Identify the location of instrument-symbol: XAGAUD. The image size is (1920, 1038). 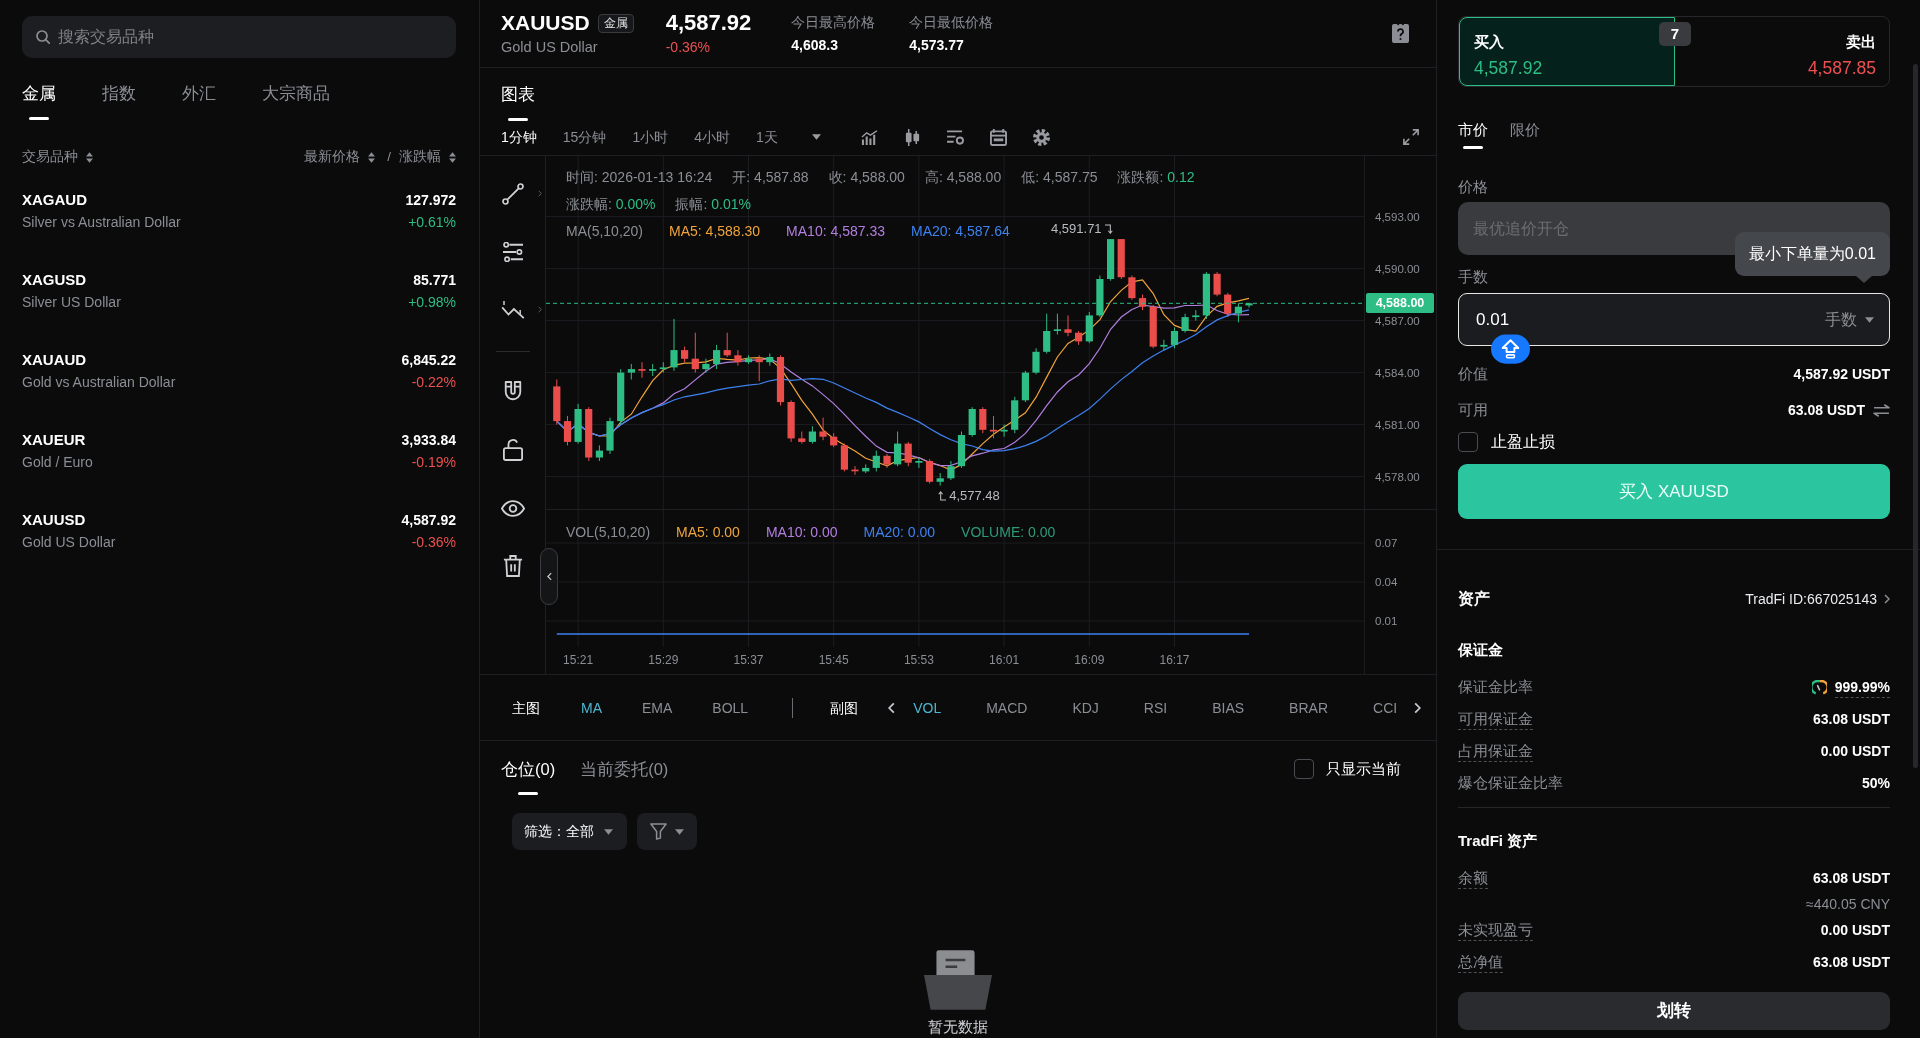
(101, 200).